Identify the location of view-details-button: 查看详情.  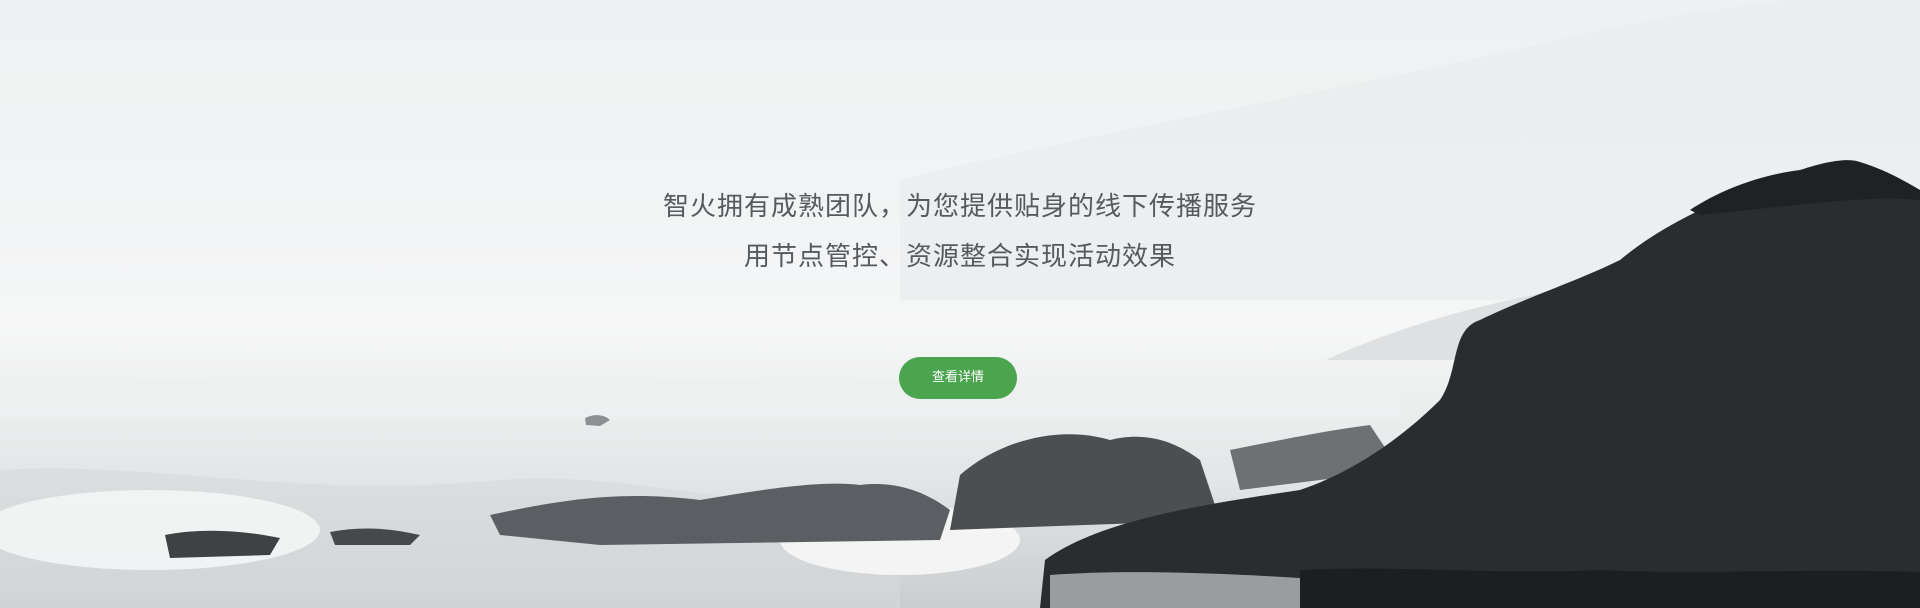
(958, 378).